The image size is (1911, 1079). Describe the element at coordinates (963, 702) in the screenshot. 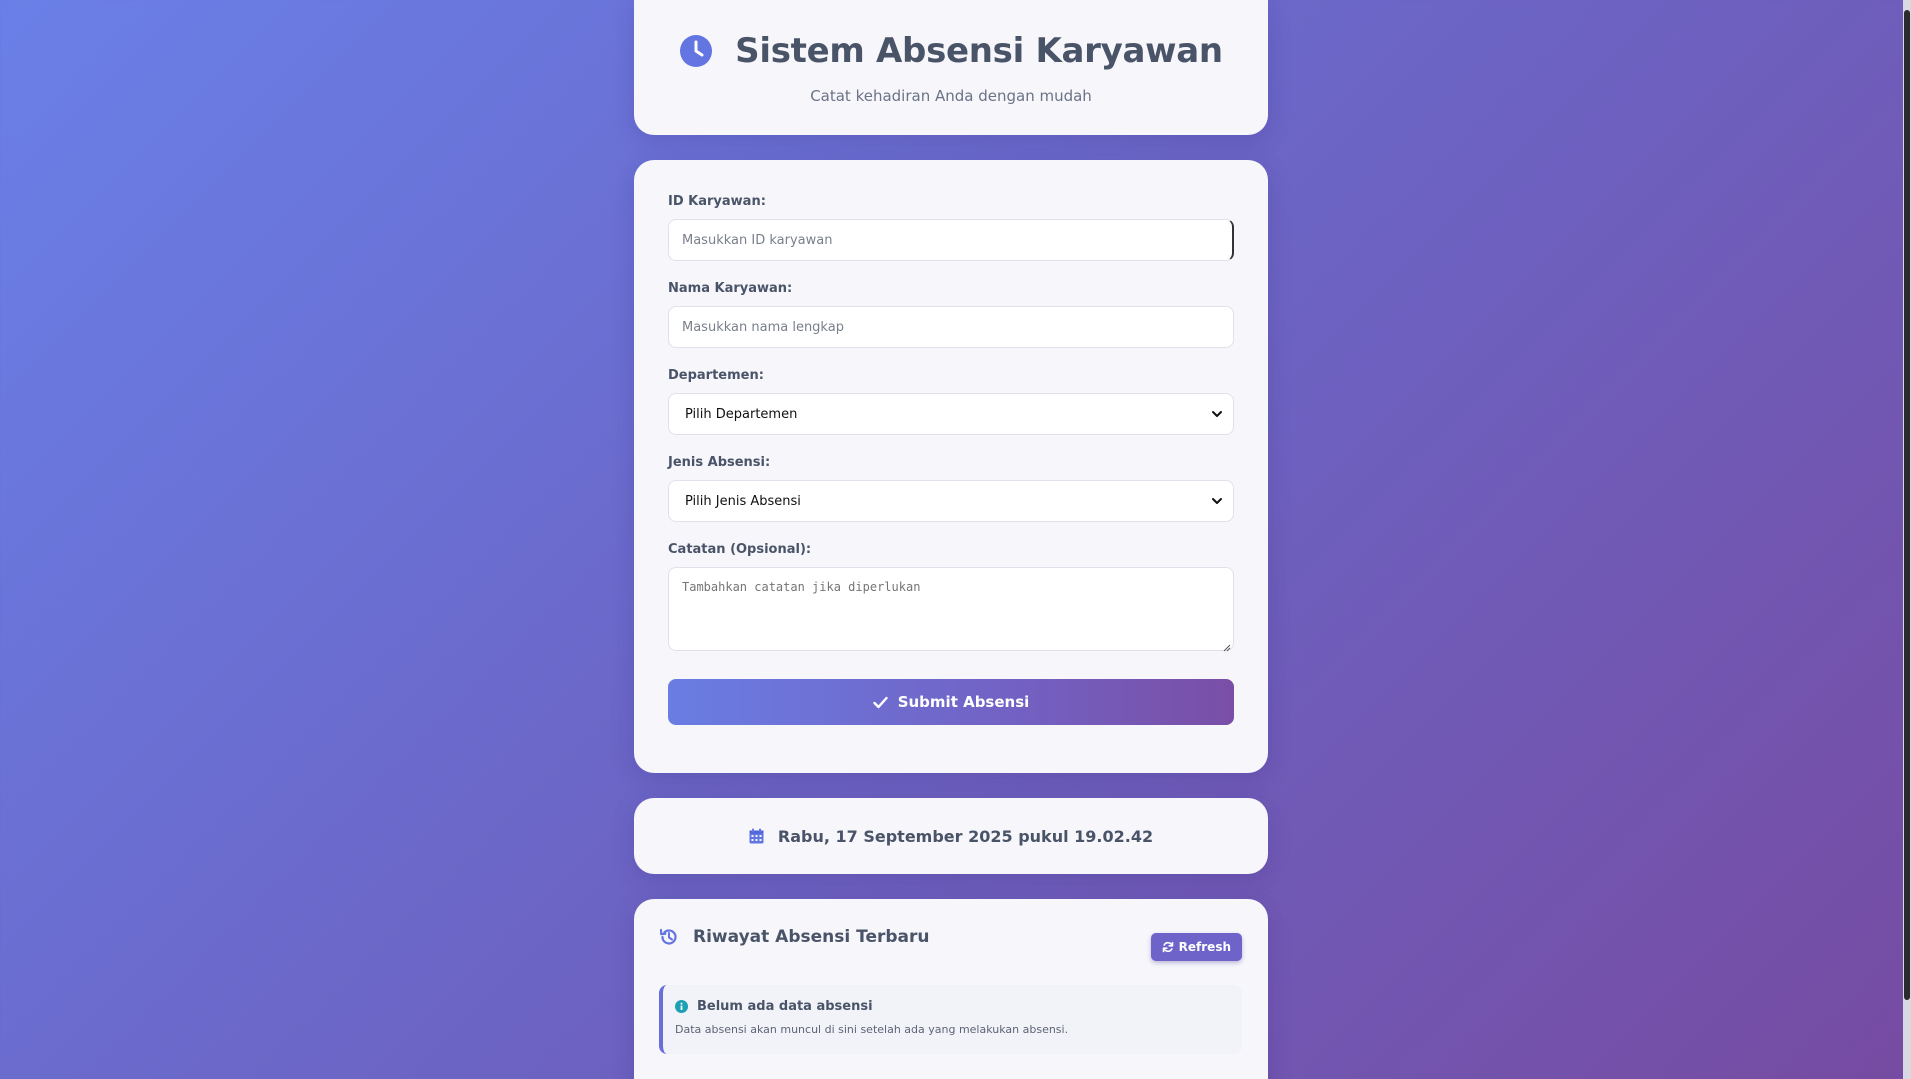

I see `submit-label: Submit Absensi` at that location.